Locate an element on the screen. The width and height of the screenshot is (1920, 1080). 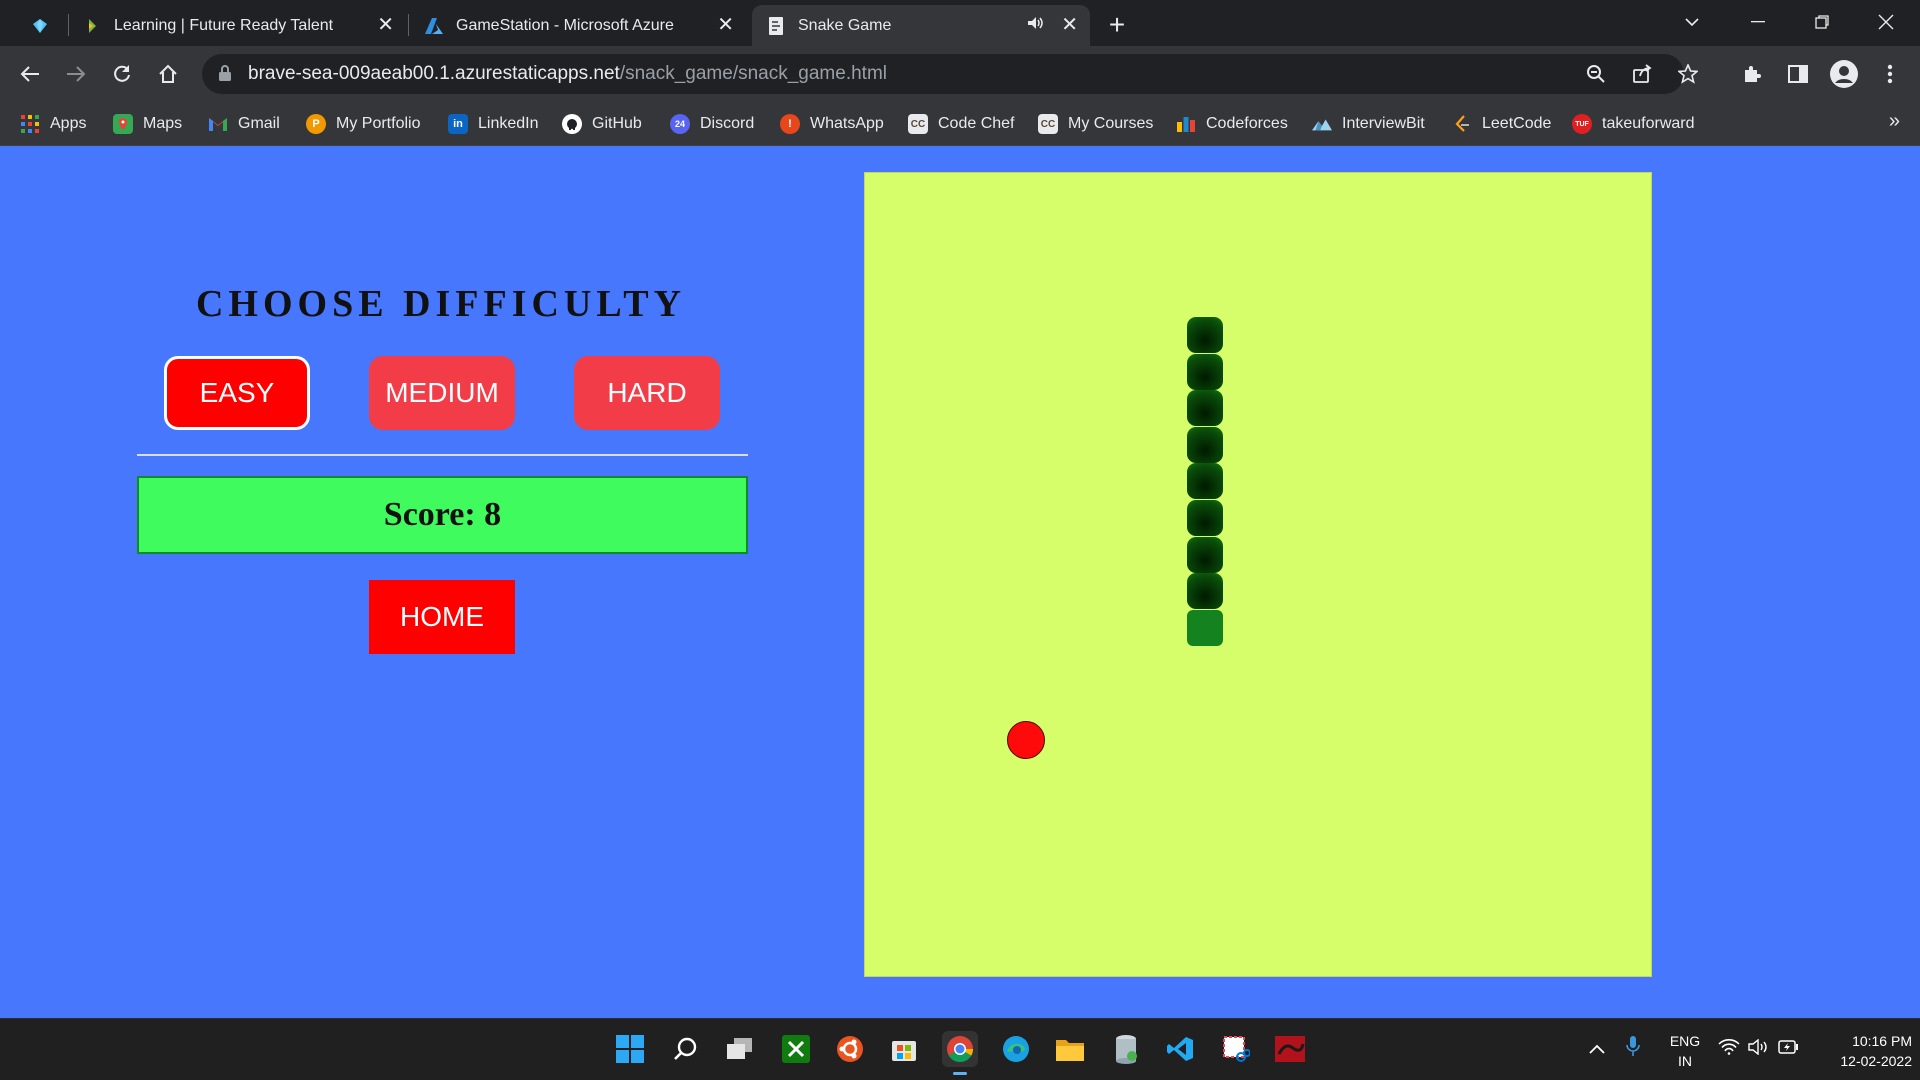
bookmark-label: My Portfolio is located at coordinates (378, 123).